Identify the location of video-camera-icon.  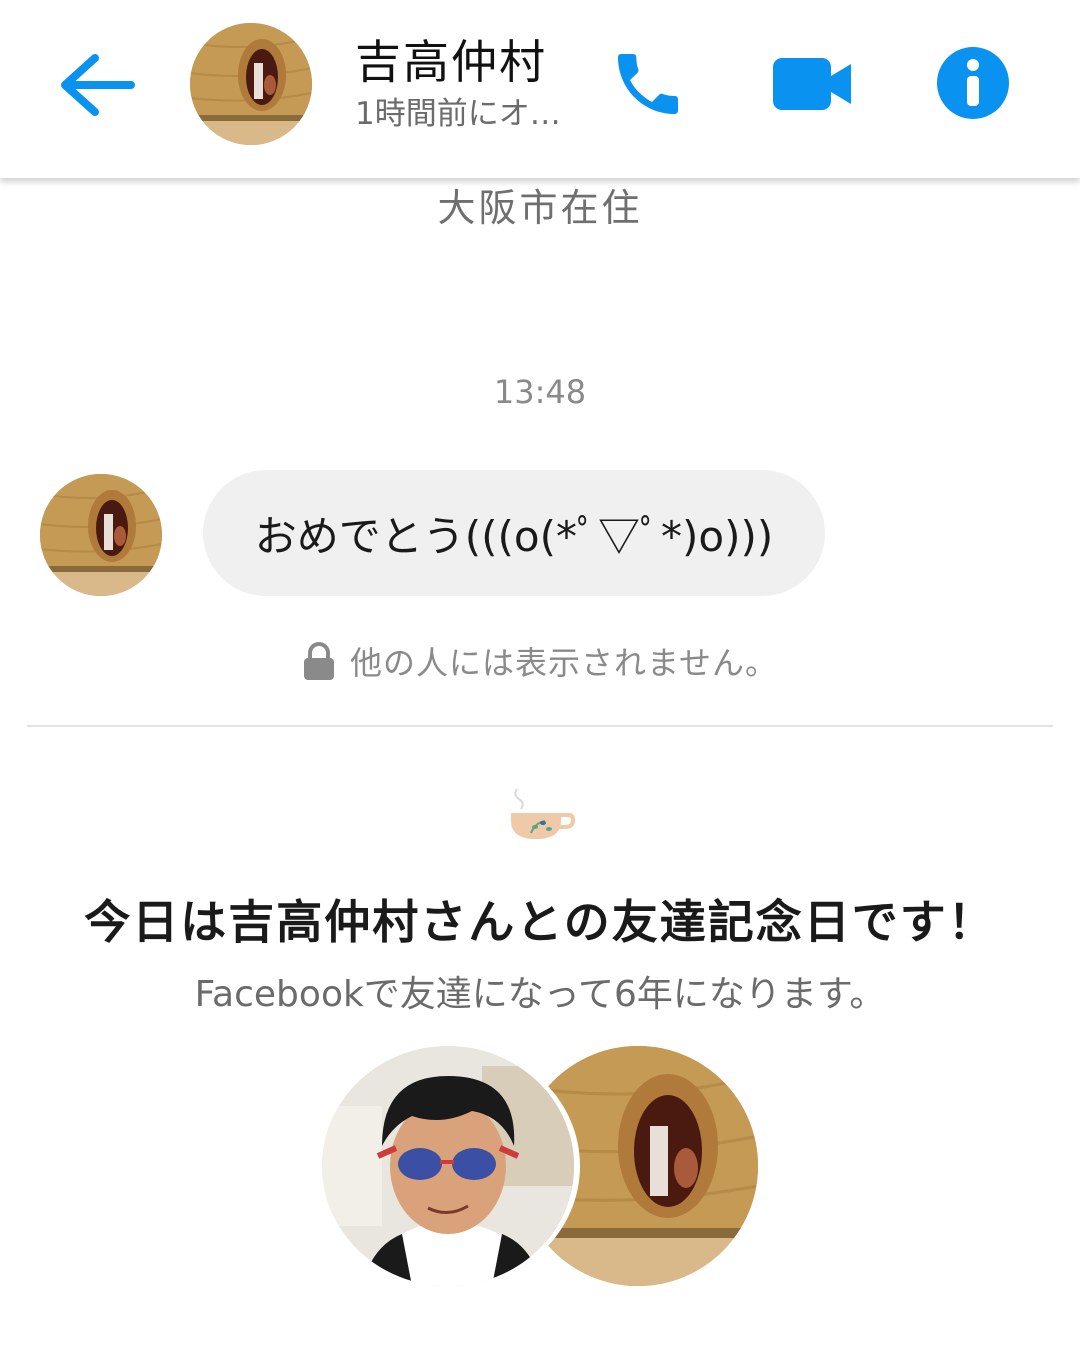
(812, 84).